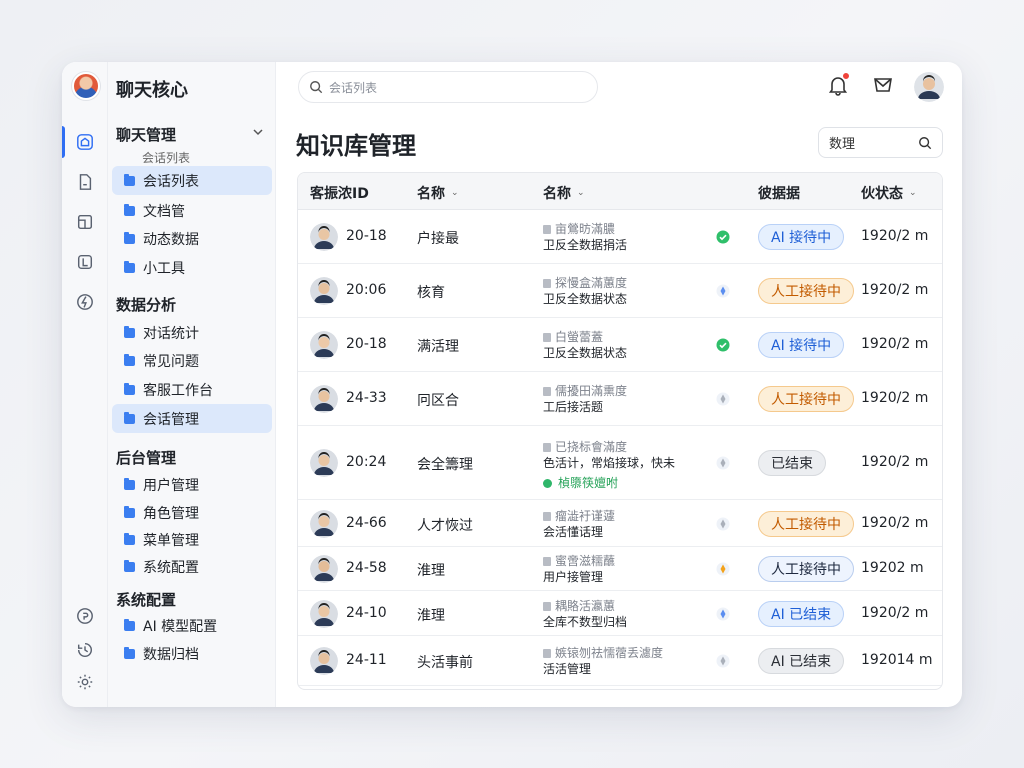  What do you see at coordinates (192, 360) in the screenshot?
I see `sidebar-item-faq: 常见问题` at bounding box center [192, 360].